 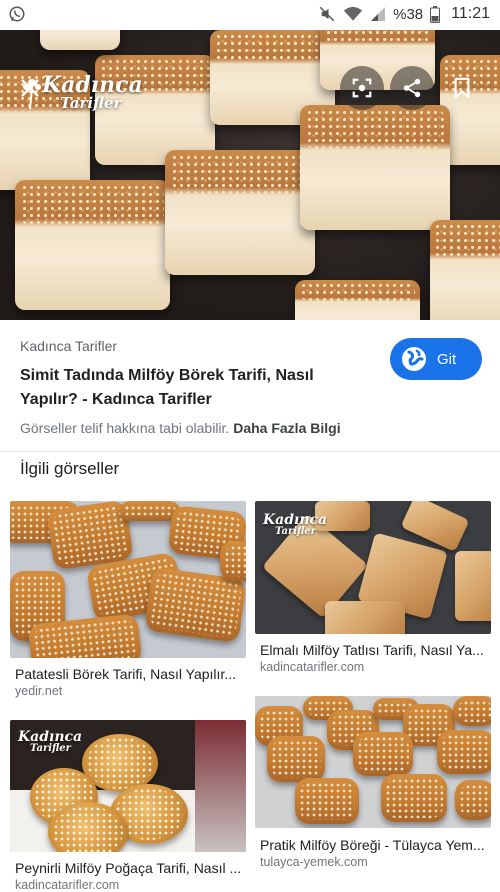 I want to click on mute-icon, so click(x=327, y=14).